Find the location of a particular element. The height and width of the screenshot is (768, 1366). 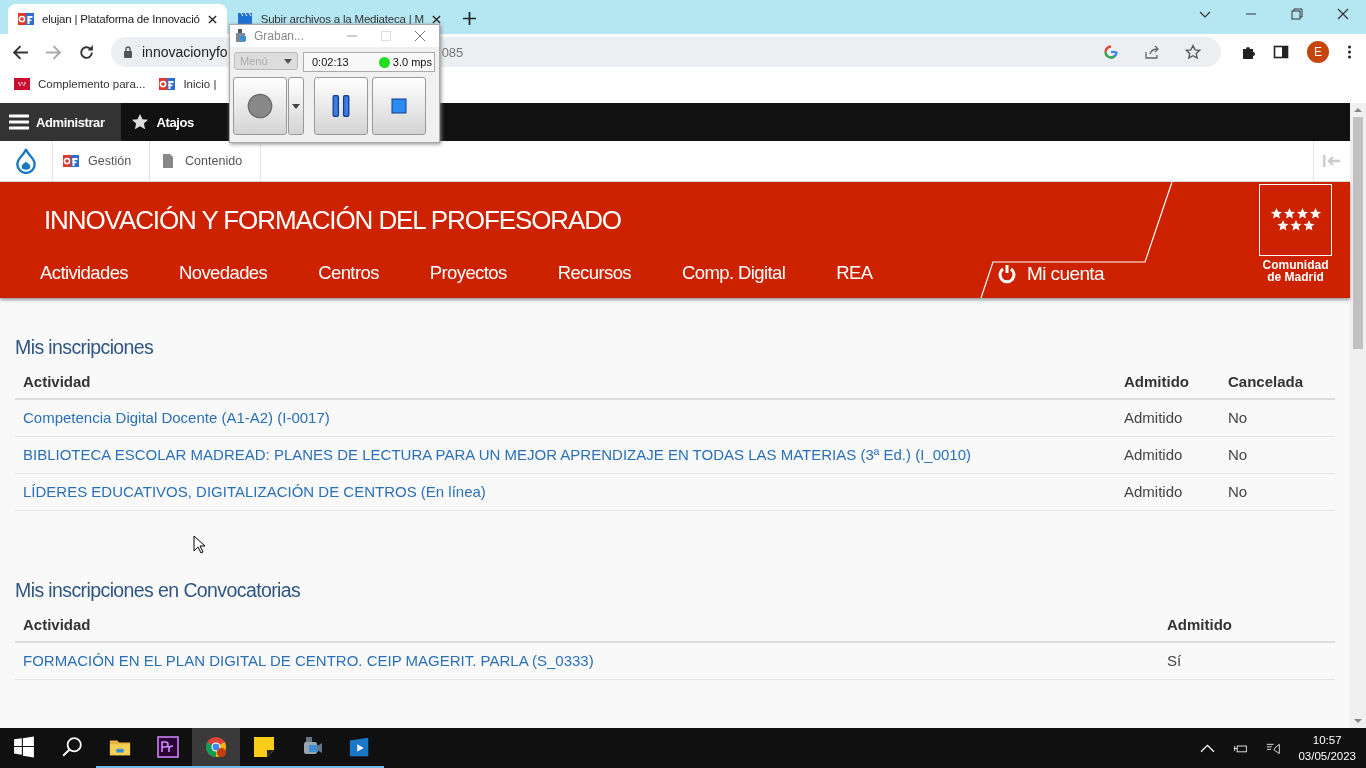

search-icon is located at coordinates (72, 747).